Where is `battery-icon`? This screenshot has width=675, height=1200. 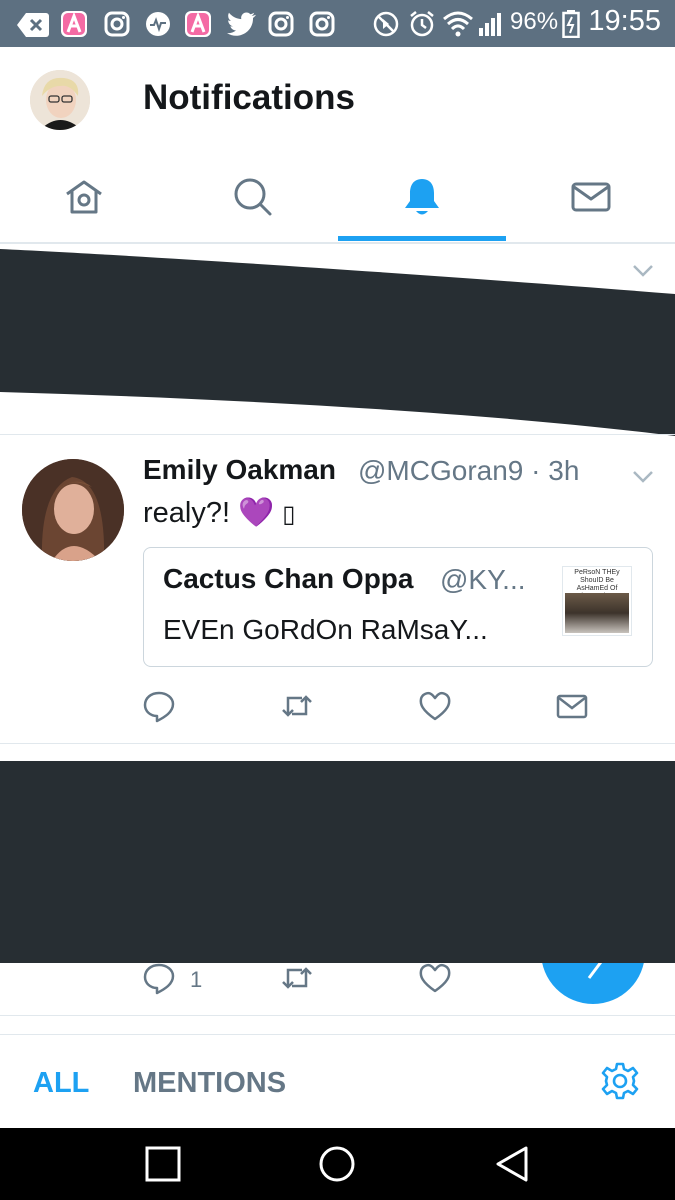 battery-icon is located at coordinates (571, 24).